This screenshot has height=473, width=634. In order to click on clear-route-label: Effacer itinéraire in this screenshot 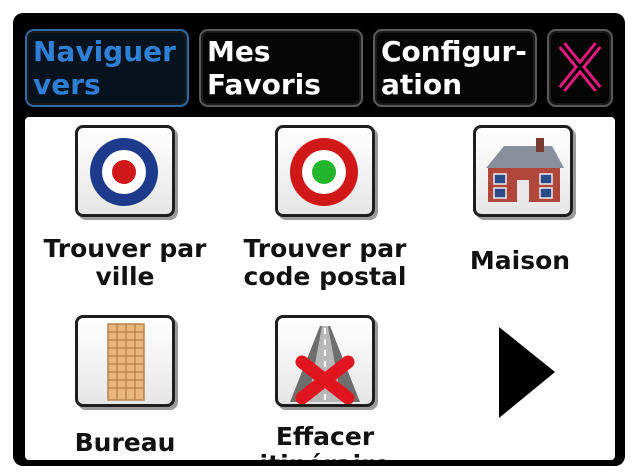, I will do `click(325, 441)`.